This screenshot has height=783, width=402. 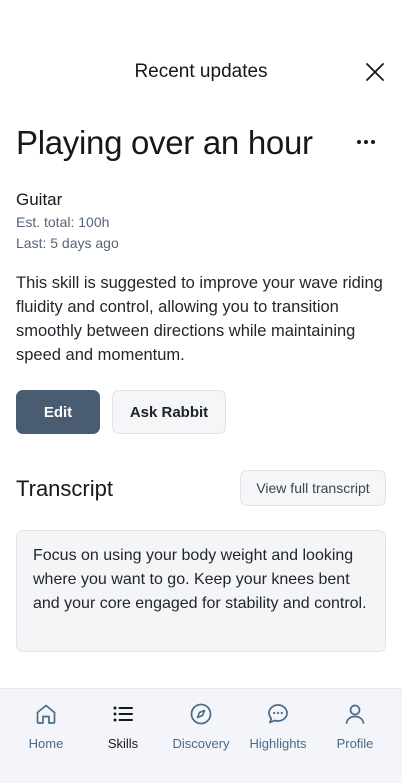 I want to click on header-title: Recent updates, so click(x=201, y=71).